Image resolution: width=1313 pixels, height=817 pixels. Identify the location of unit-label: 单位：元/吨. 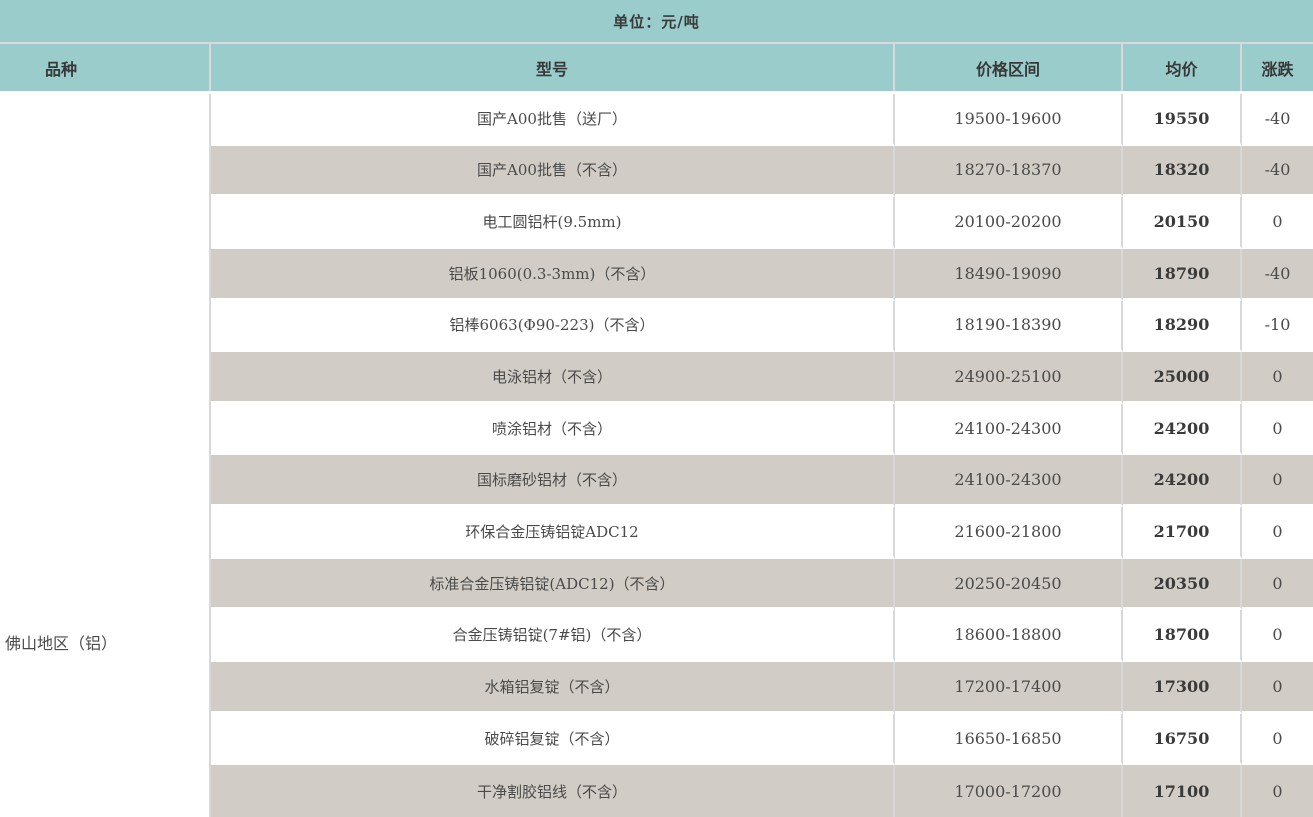
(656, 21).